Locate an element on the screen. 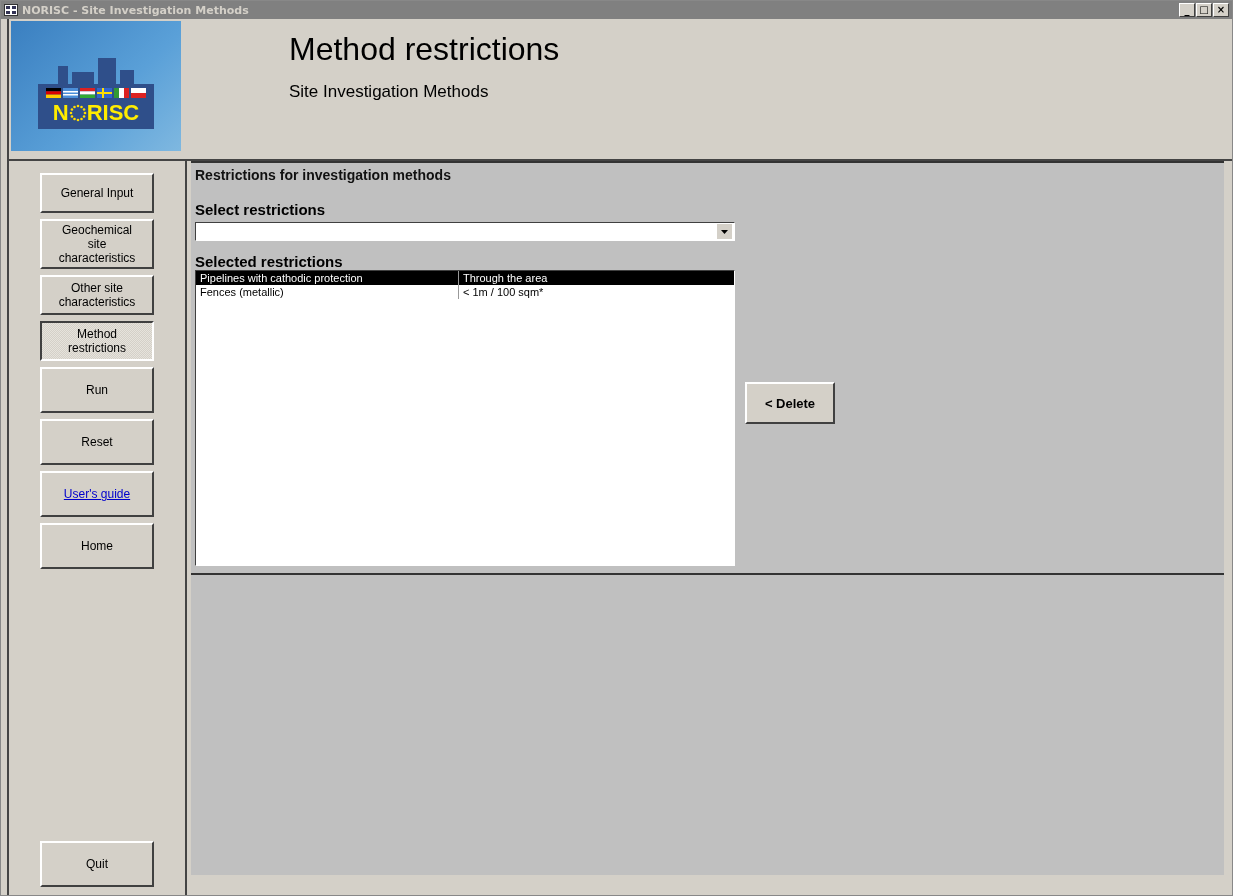 This screenshot has height=896, width=1233. star-ring-icon is located at coordinates (77, 113).